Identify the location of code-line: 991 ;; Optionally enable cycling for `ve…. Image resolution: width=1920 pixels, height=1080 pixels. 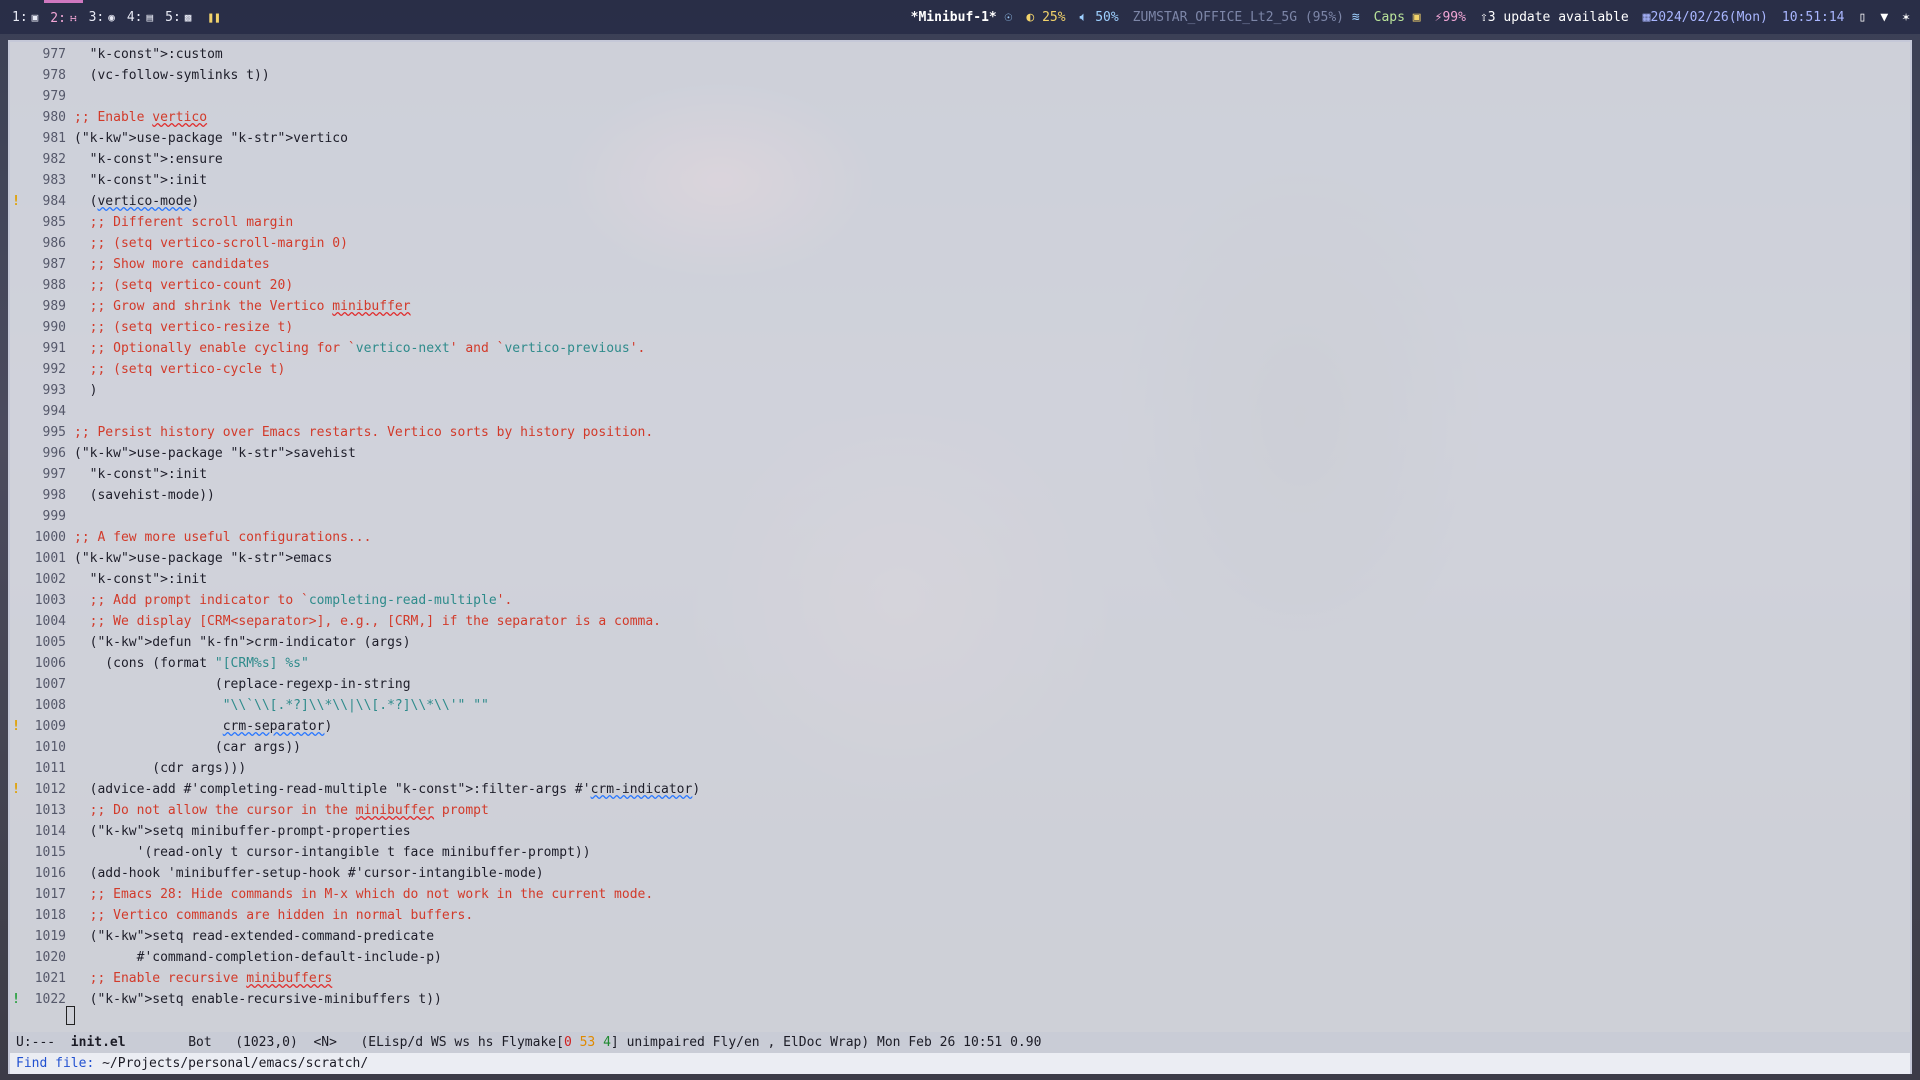
(960, 348).